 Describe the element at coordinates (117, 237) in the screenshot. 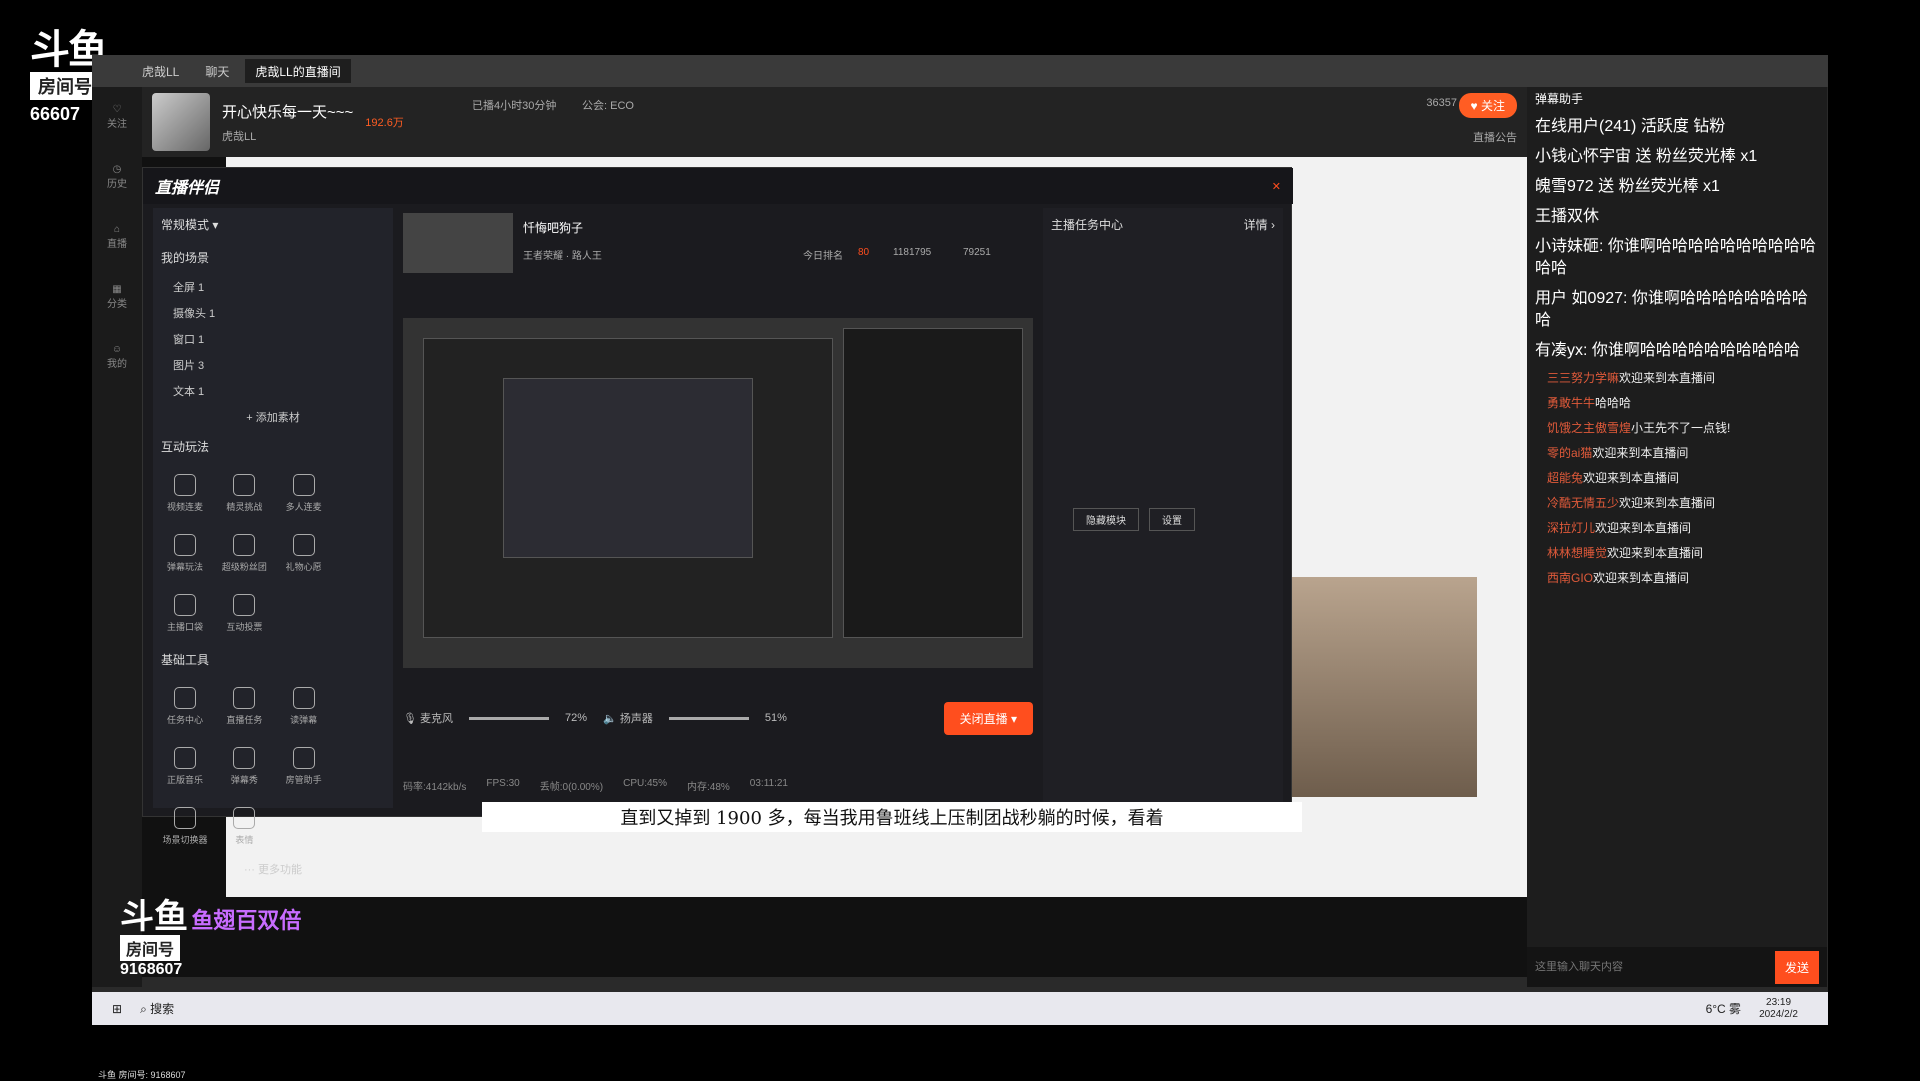

I see `rail-live: ⌂ 直播` at that location.